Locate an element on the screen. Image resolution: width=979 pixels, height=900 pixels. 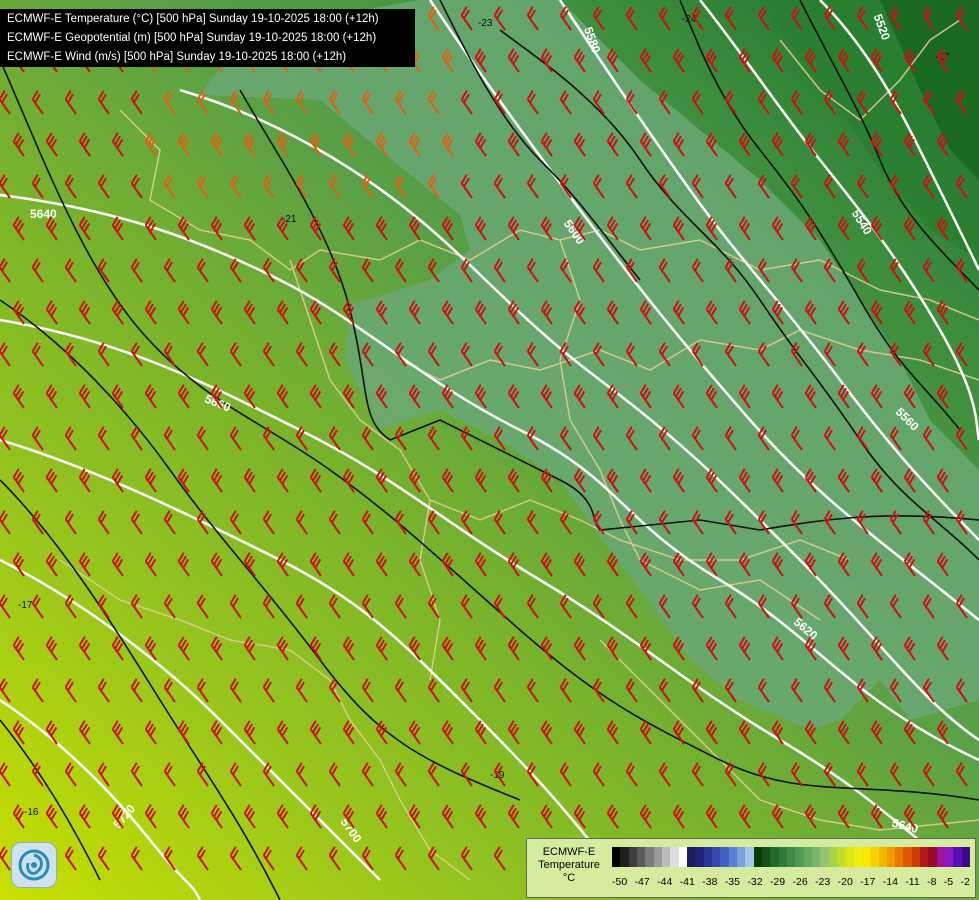
geopotential-label: 5640 is located at coordinates (43, 214).